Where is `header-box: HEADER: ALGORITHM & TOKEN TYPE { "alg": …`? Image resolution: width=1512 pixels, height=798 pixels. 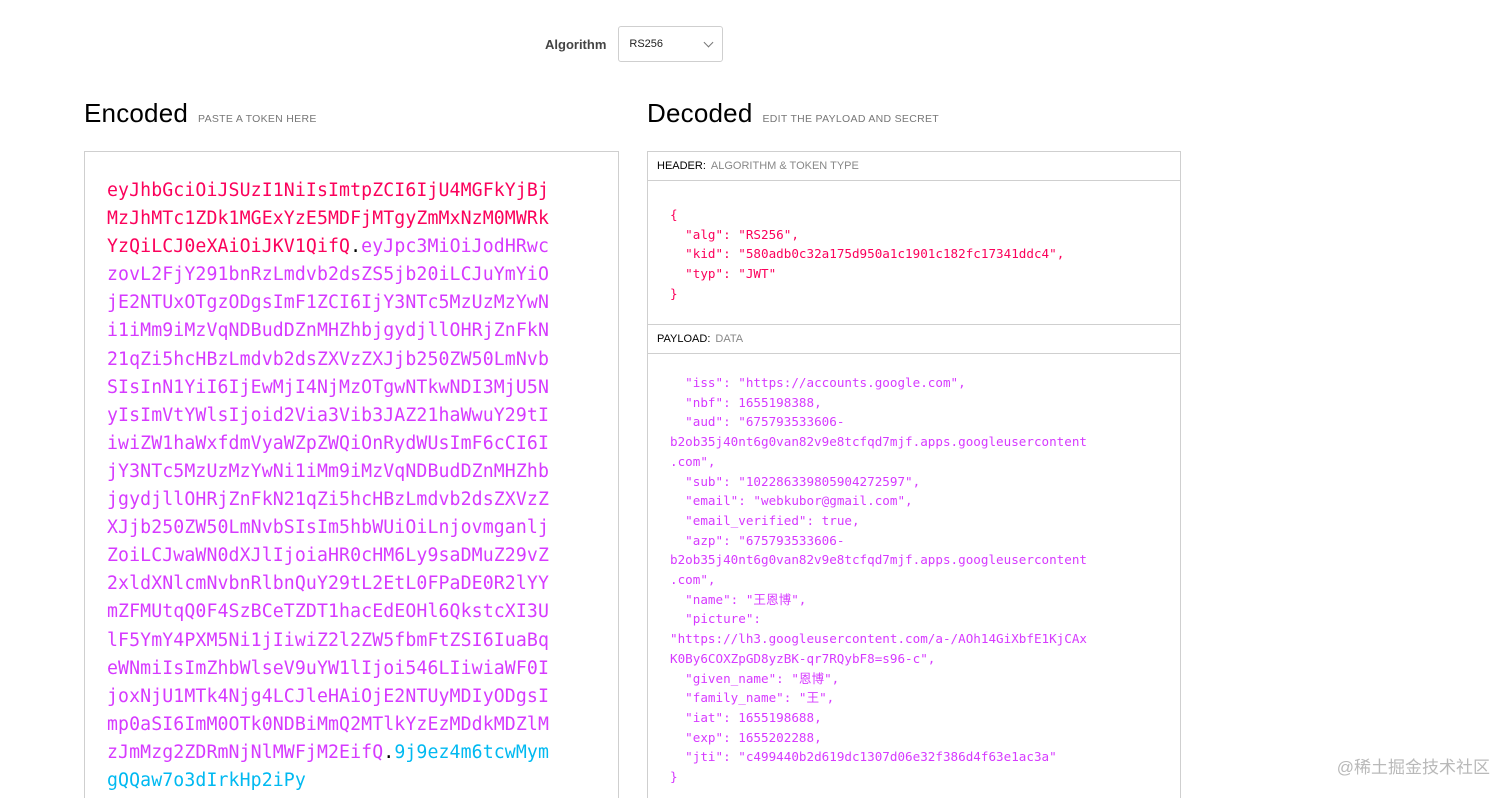
header-box: HEADER: ALGORITHM & TOKEN TYPE { "alg": … is located at coordinates (914, 238).